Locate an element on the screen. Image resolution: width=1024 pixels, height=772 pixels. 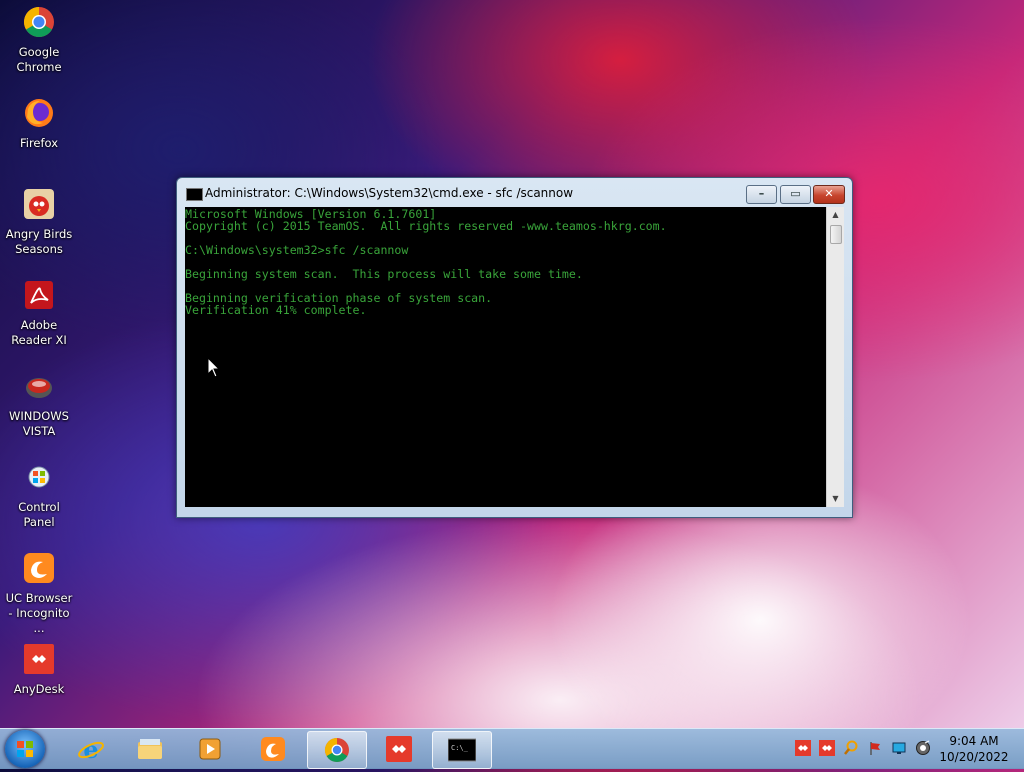
desktop-icon-label: WINDOWS VISTA is located at coordinates (39, 423).